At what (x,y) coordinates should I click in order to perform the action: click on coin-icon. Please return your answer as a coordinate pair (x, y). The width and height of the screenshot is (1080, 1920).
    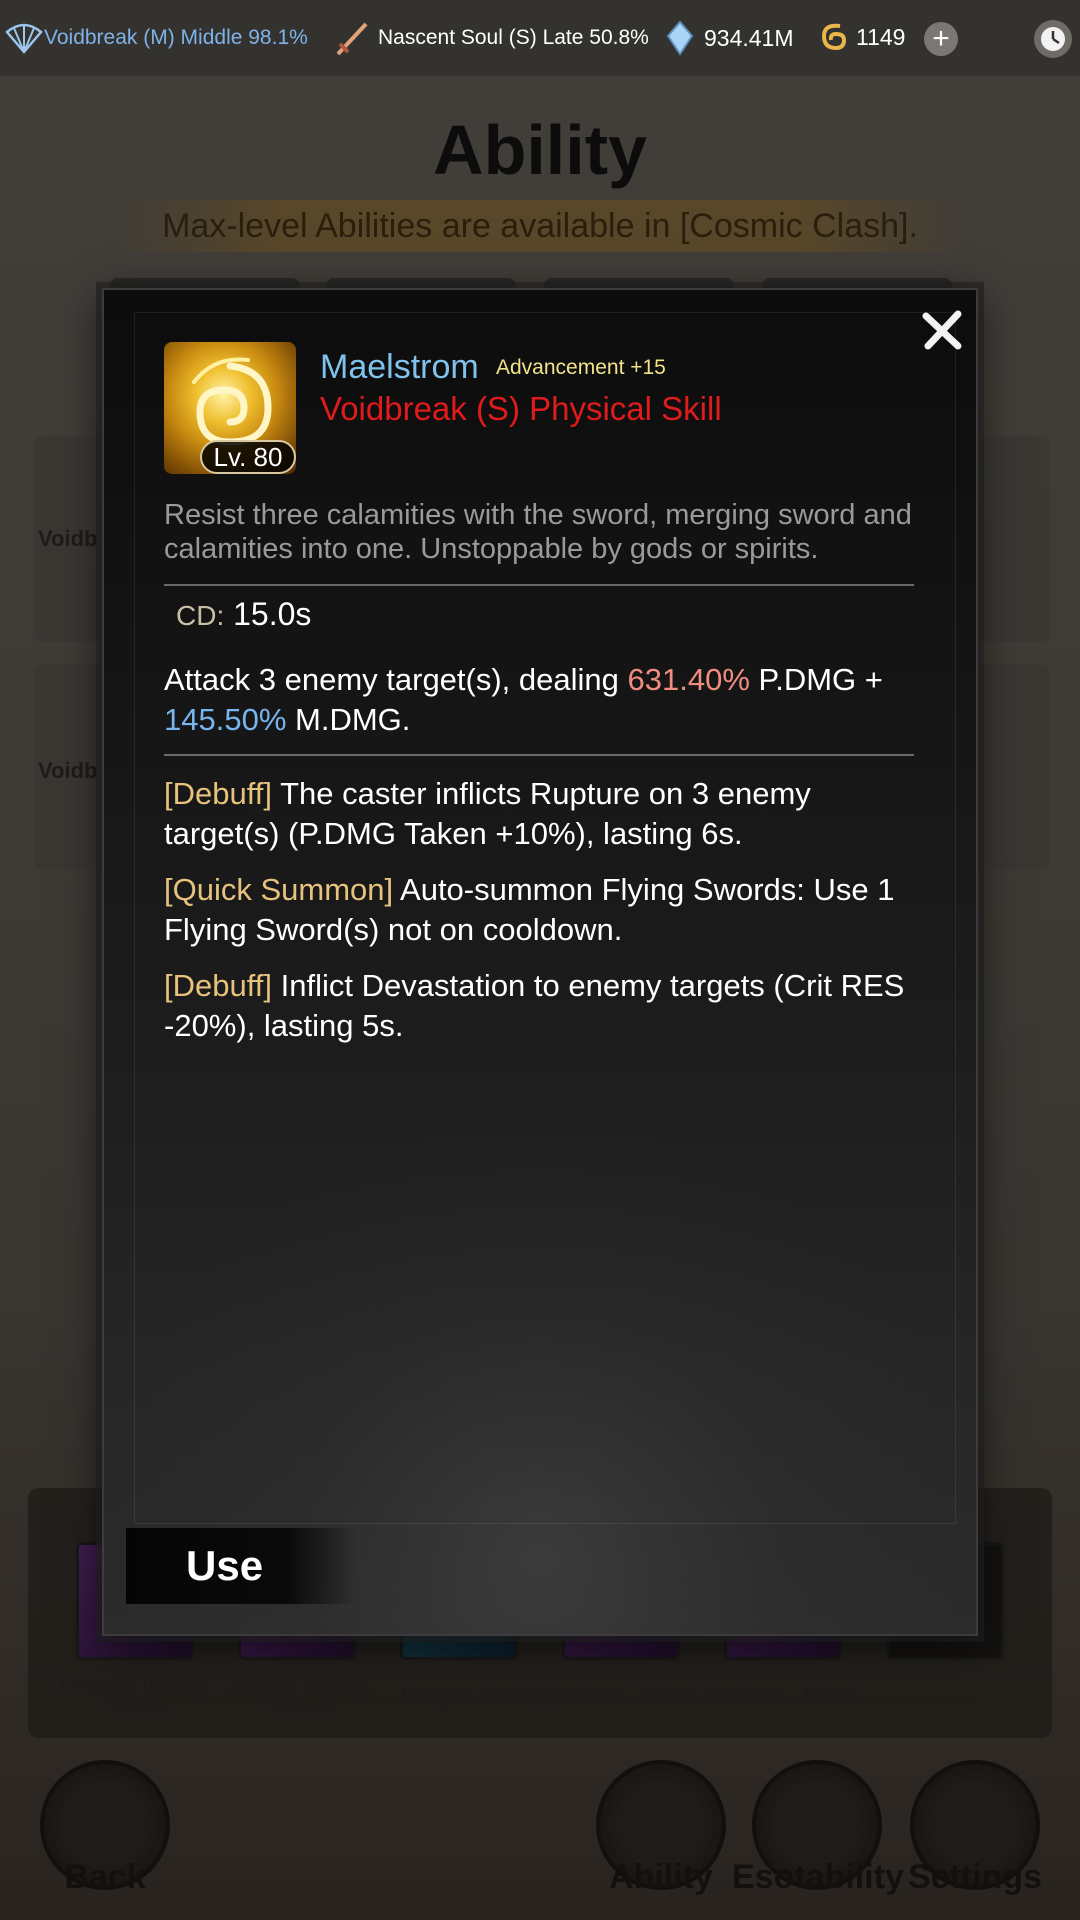
    Looking at the image, I should click on (833, 37).